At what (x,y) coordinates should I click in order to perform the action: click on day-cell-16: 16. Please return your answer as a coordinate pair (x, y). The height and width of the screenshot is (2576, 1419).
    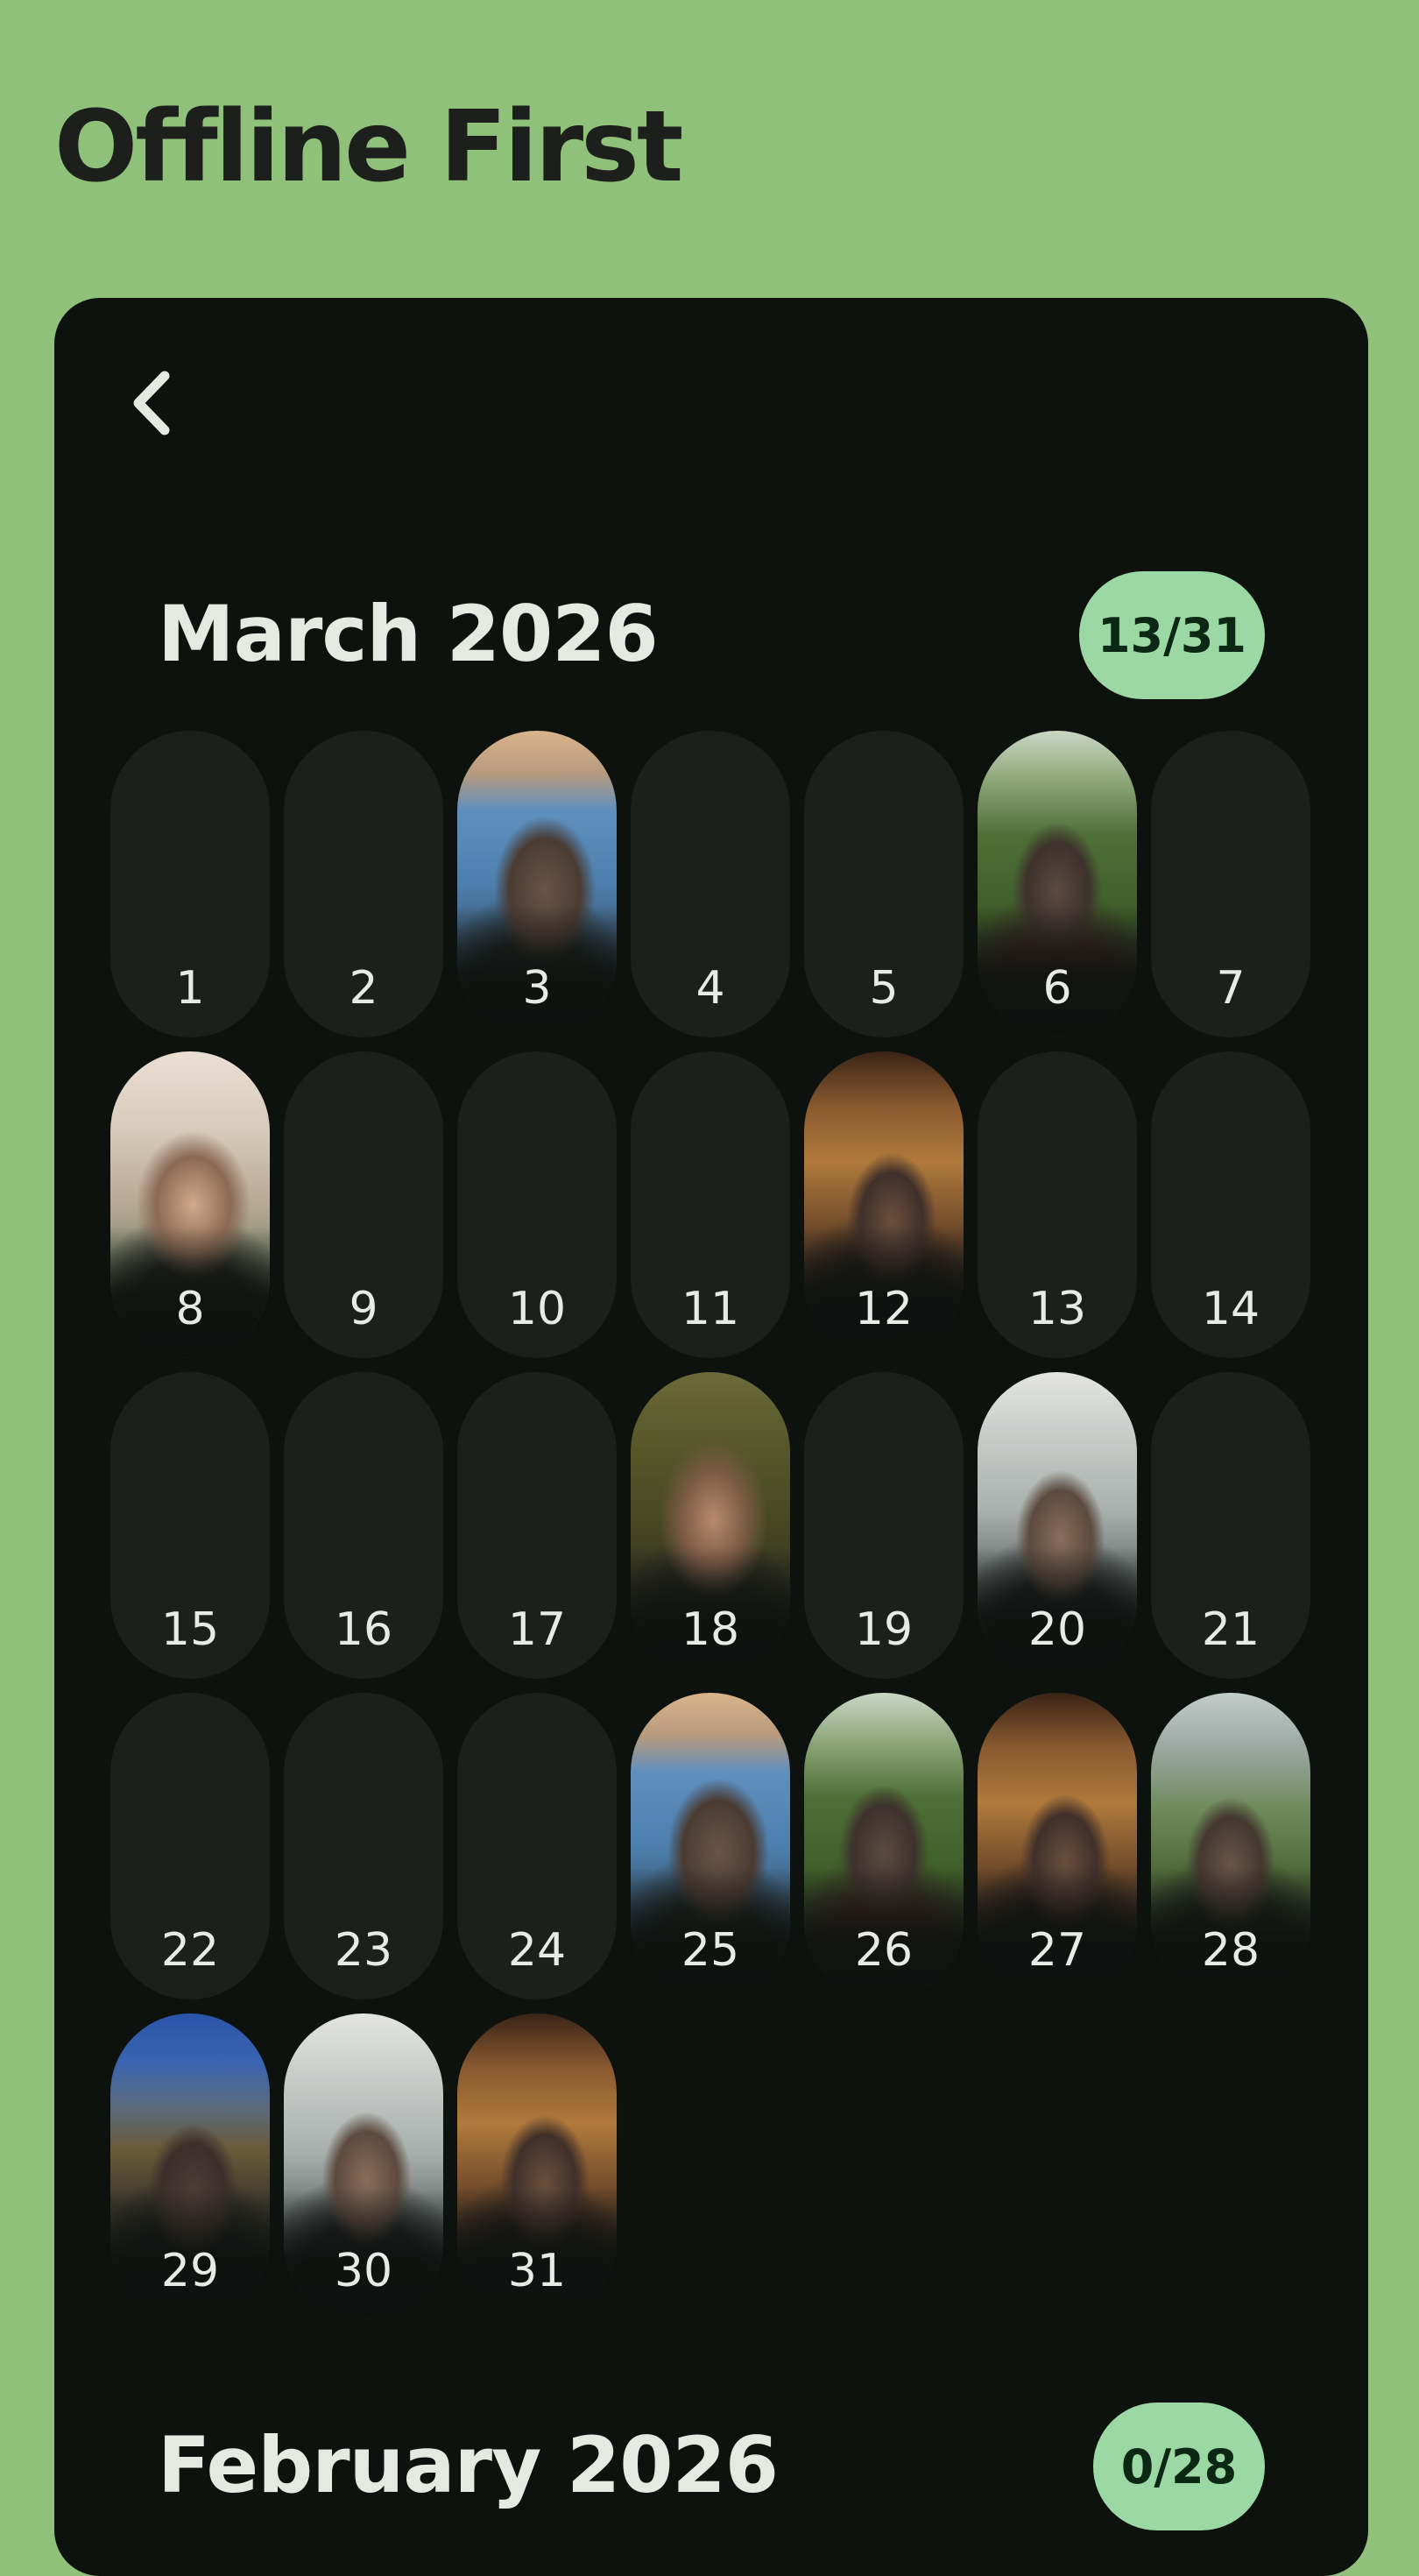
    Looking at the image, I should click on (363, 1525).